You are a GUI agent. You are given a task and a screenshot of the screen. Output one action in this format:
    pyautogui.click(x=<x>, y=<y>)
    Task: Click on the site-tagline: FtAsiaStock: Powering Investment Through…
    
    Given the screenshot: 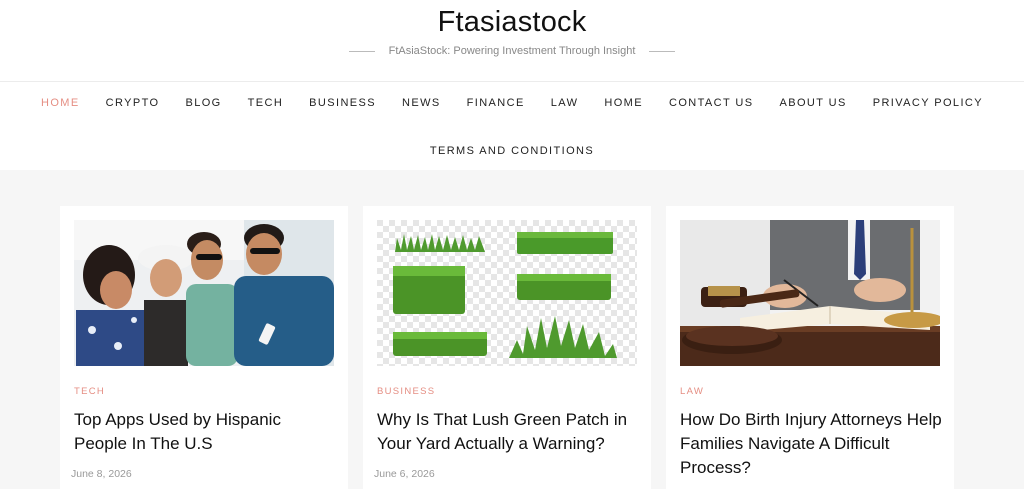 What is the action you would take?
    pyautogui.click(x=512, y=51)
    